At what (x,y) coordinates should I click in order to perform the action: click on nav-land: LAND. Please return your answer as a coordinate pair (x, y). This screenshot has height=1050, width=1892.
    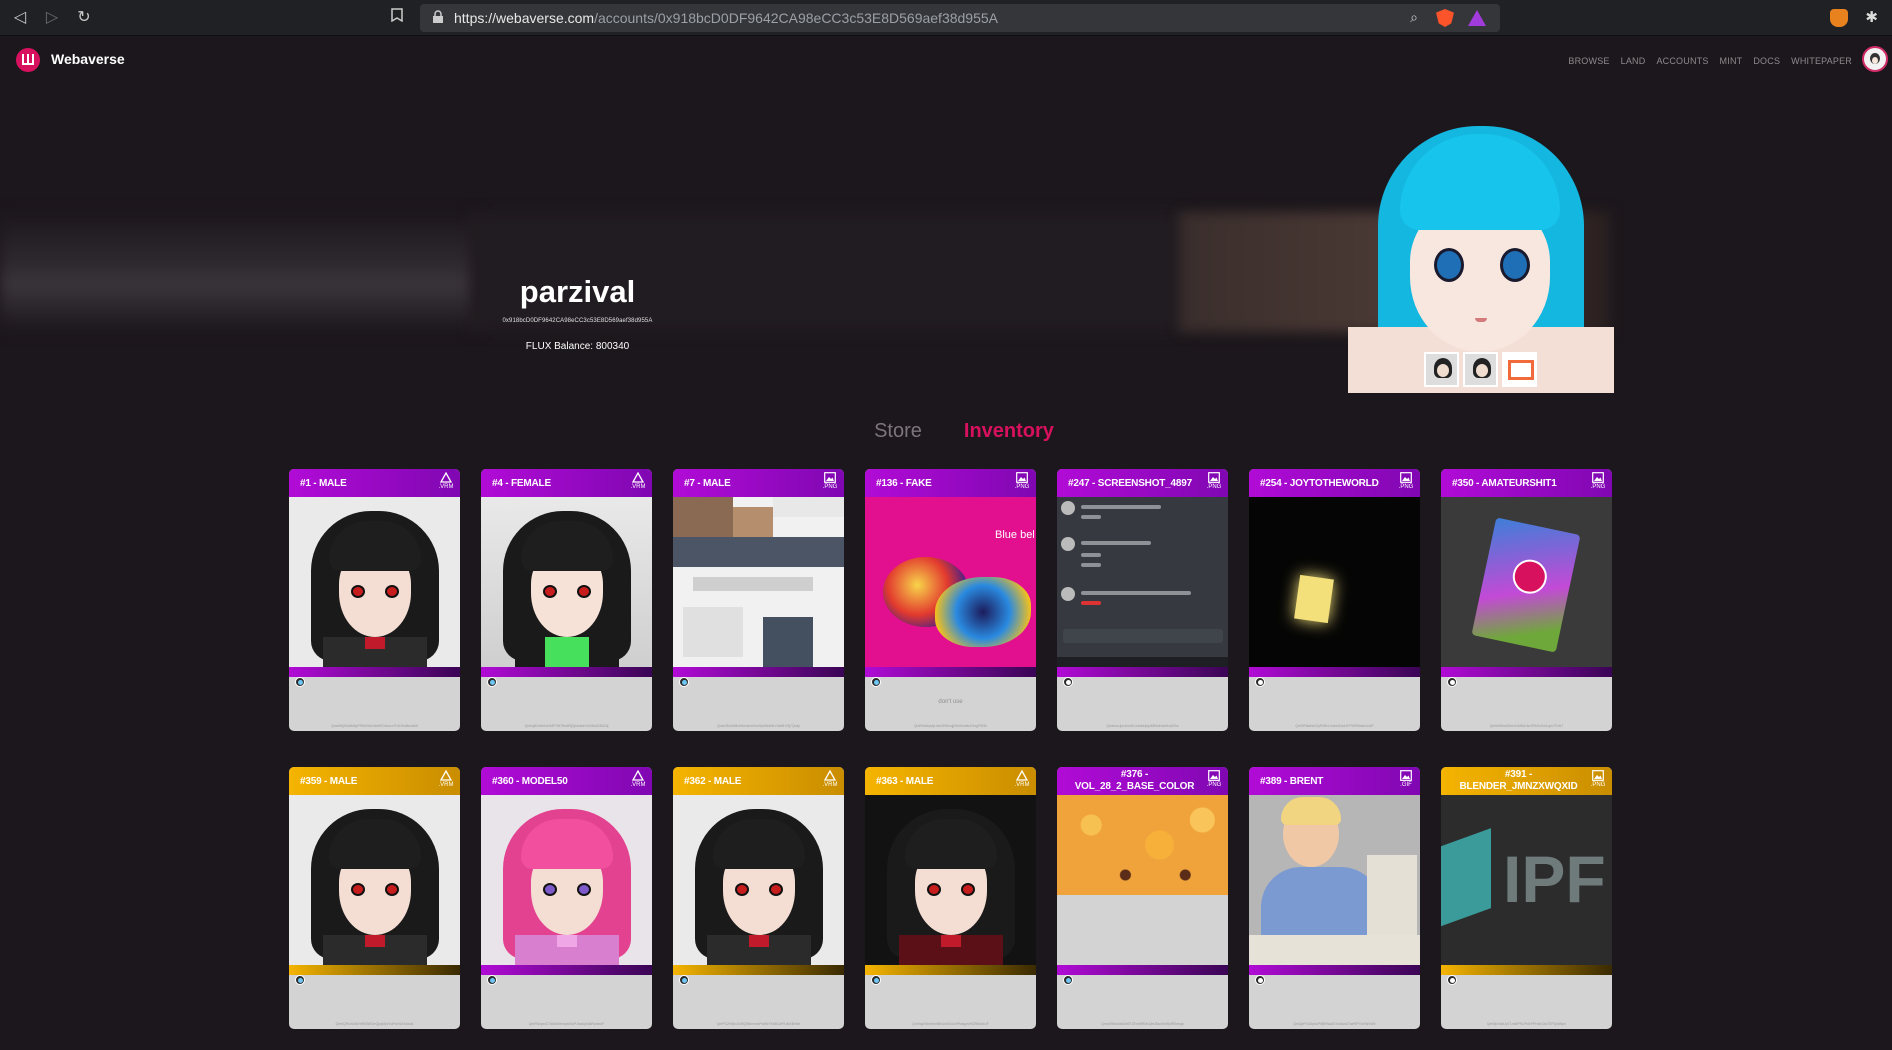
    Looking at the image, I should click on (1633, 61).